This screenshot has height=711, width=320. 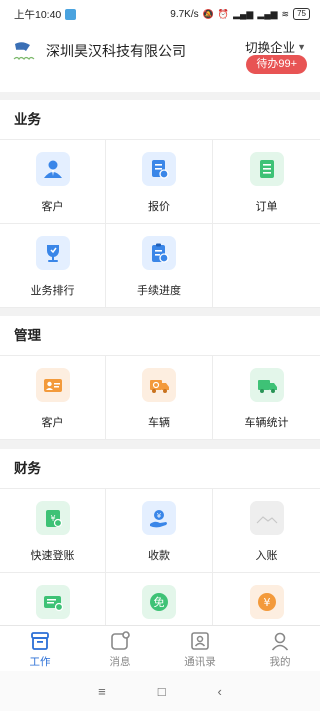 What do you see at coordinates (120, 640) in the screenshot?
I see `message-icon` at bounding box center [120, 640].